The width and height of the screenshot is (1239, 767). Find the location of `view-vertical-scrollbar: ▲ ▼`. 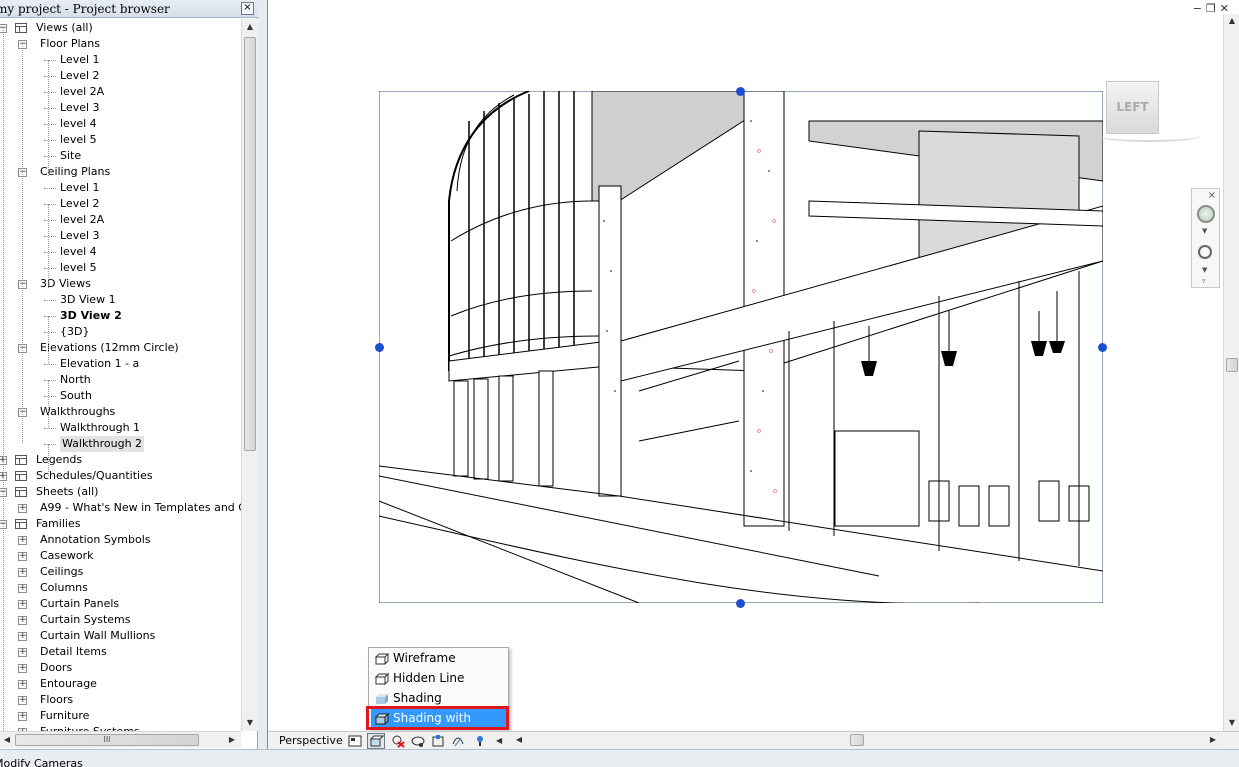

view-vertical-scrollbar: ▲ ▼ is located at coordinates (1231, 372).